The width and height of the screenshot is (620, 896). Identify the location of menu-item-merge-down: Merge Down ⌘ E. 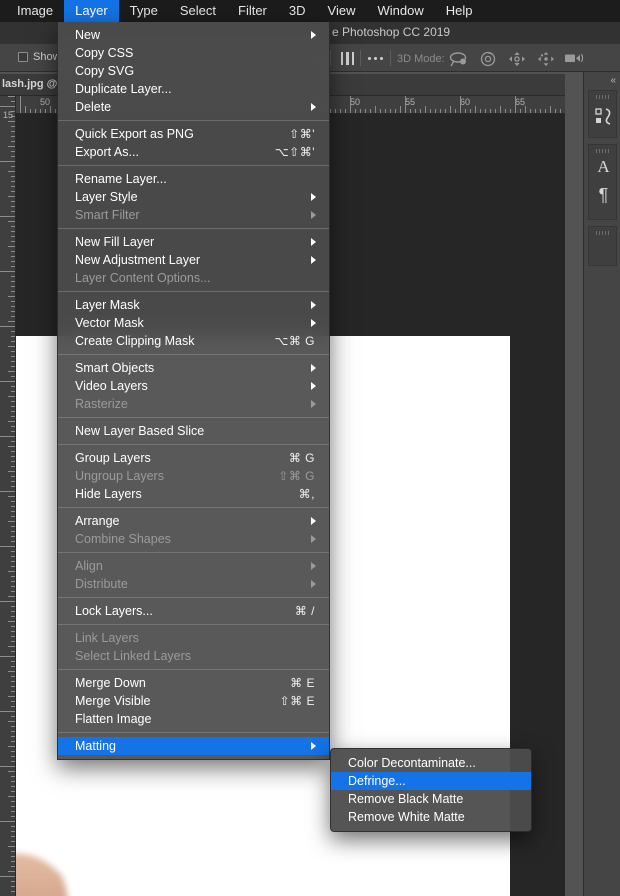
(193, 683).